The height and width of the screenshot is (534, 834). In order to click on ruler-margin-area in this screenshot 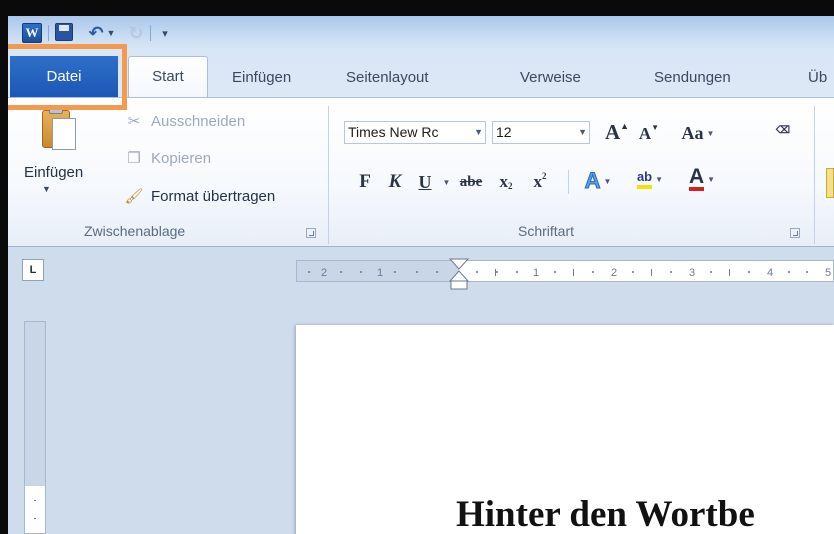, I will do `click(35, 404)`.